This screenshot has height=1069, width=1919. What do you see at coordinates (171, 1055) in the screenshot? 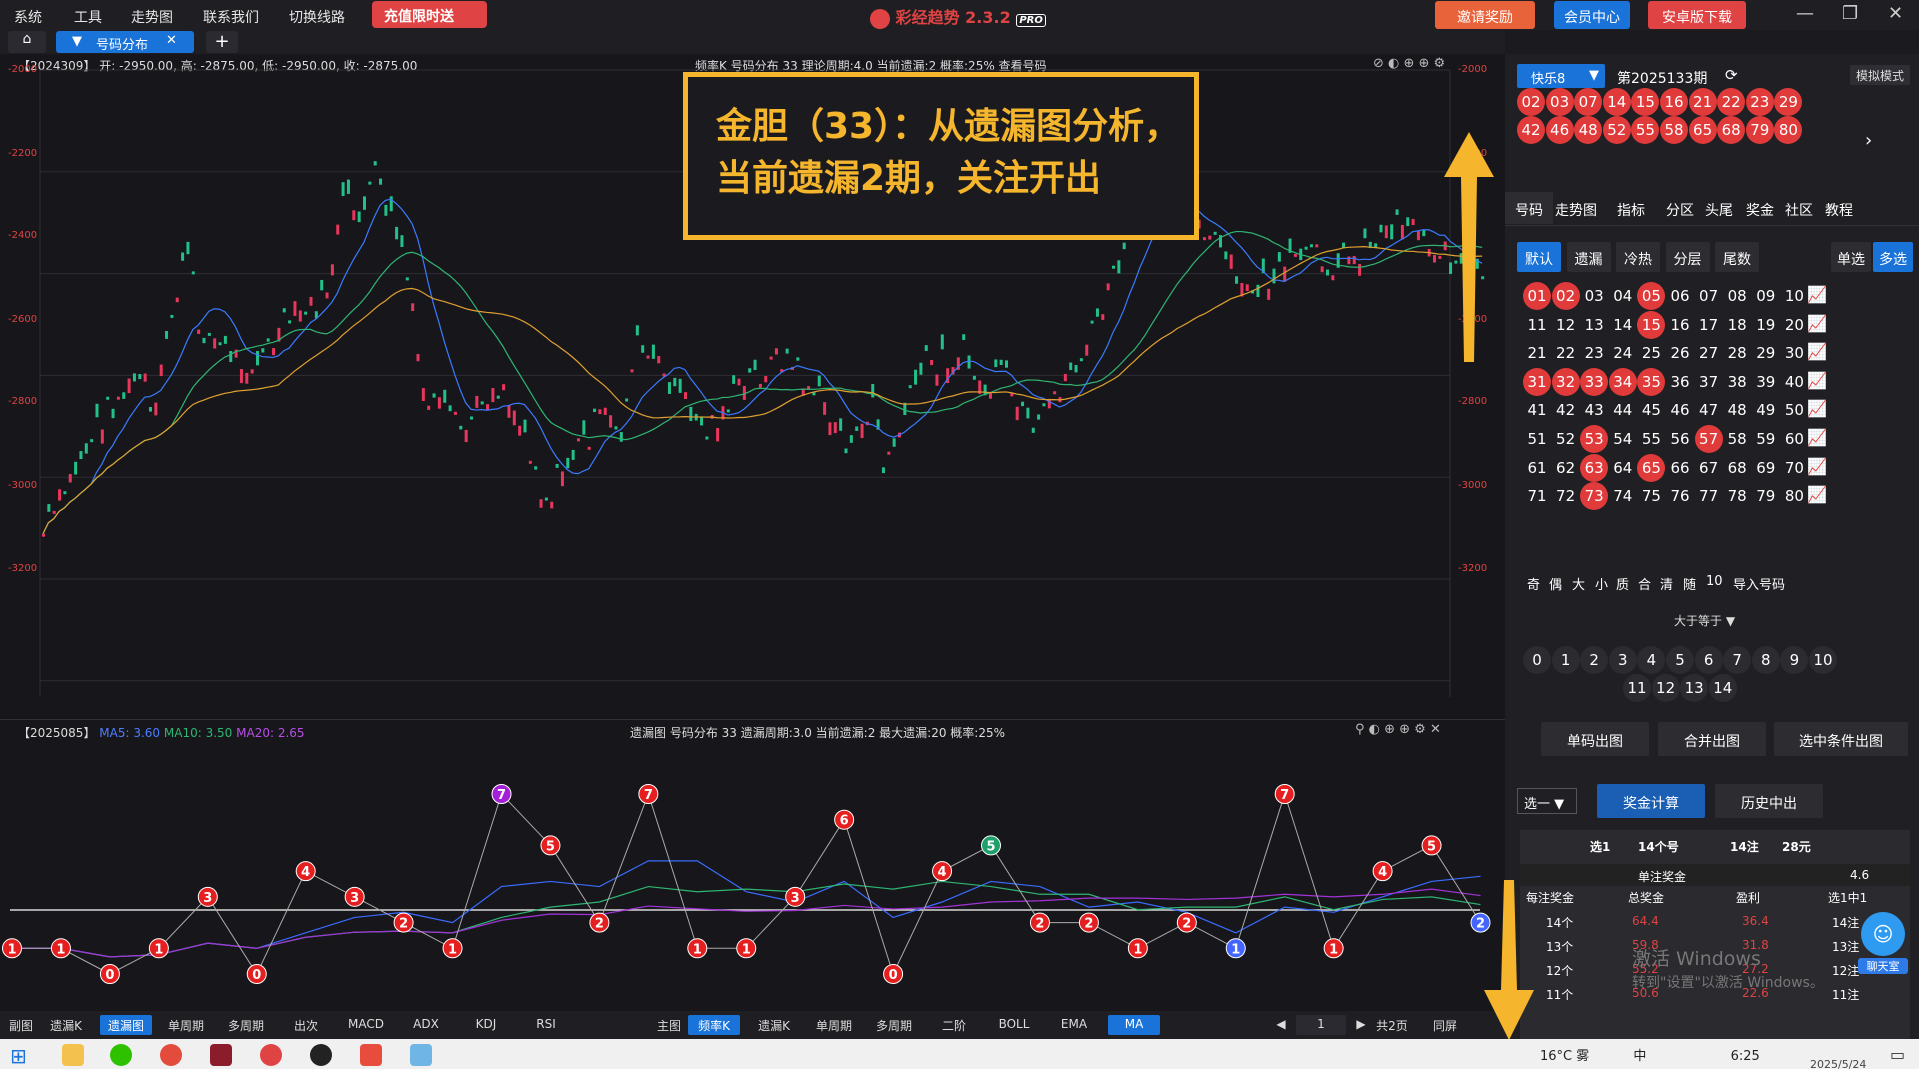
I see `chrome-icon` at bounding box center [171, 1055].